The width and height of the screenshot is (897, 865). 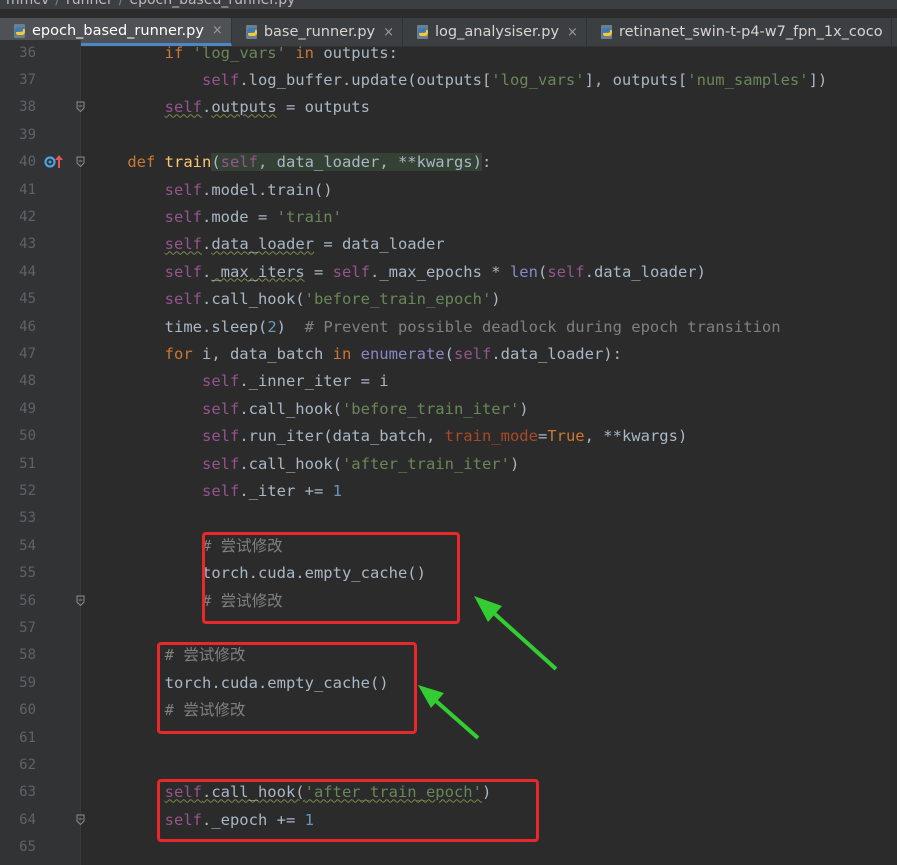 What do you see at coordinates (239, 381) in the screenshot?
I see `code-text: self._inner_iter = i` at bounding box center [239, 381].